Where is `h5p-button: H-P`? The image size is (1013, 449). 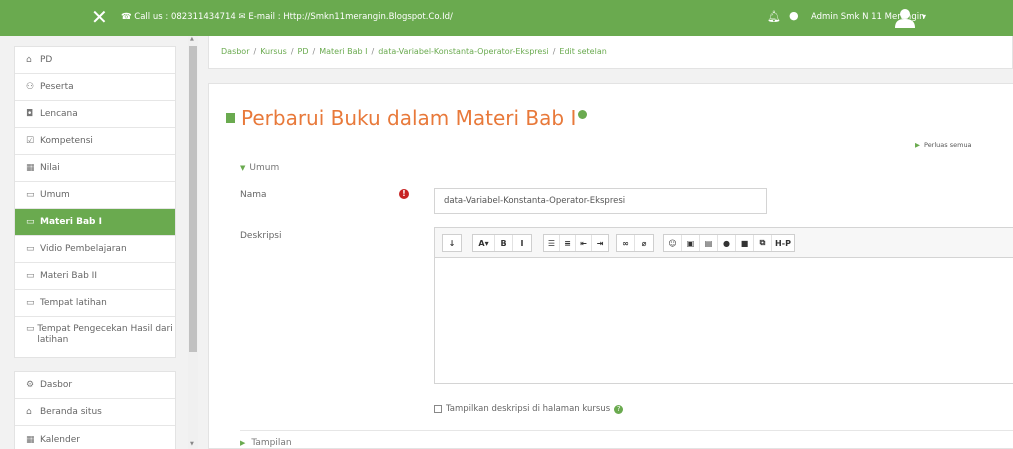 h5p-button: H-P is located at coordinates (783, 243).